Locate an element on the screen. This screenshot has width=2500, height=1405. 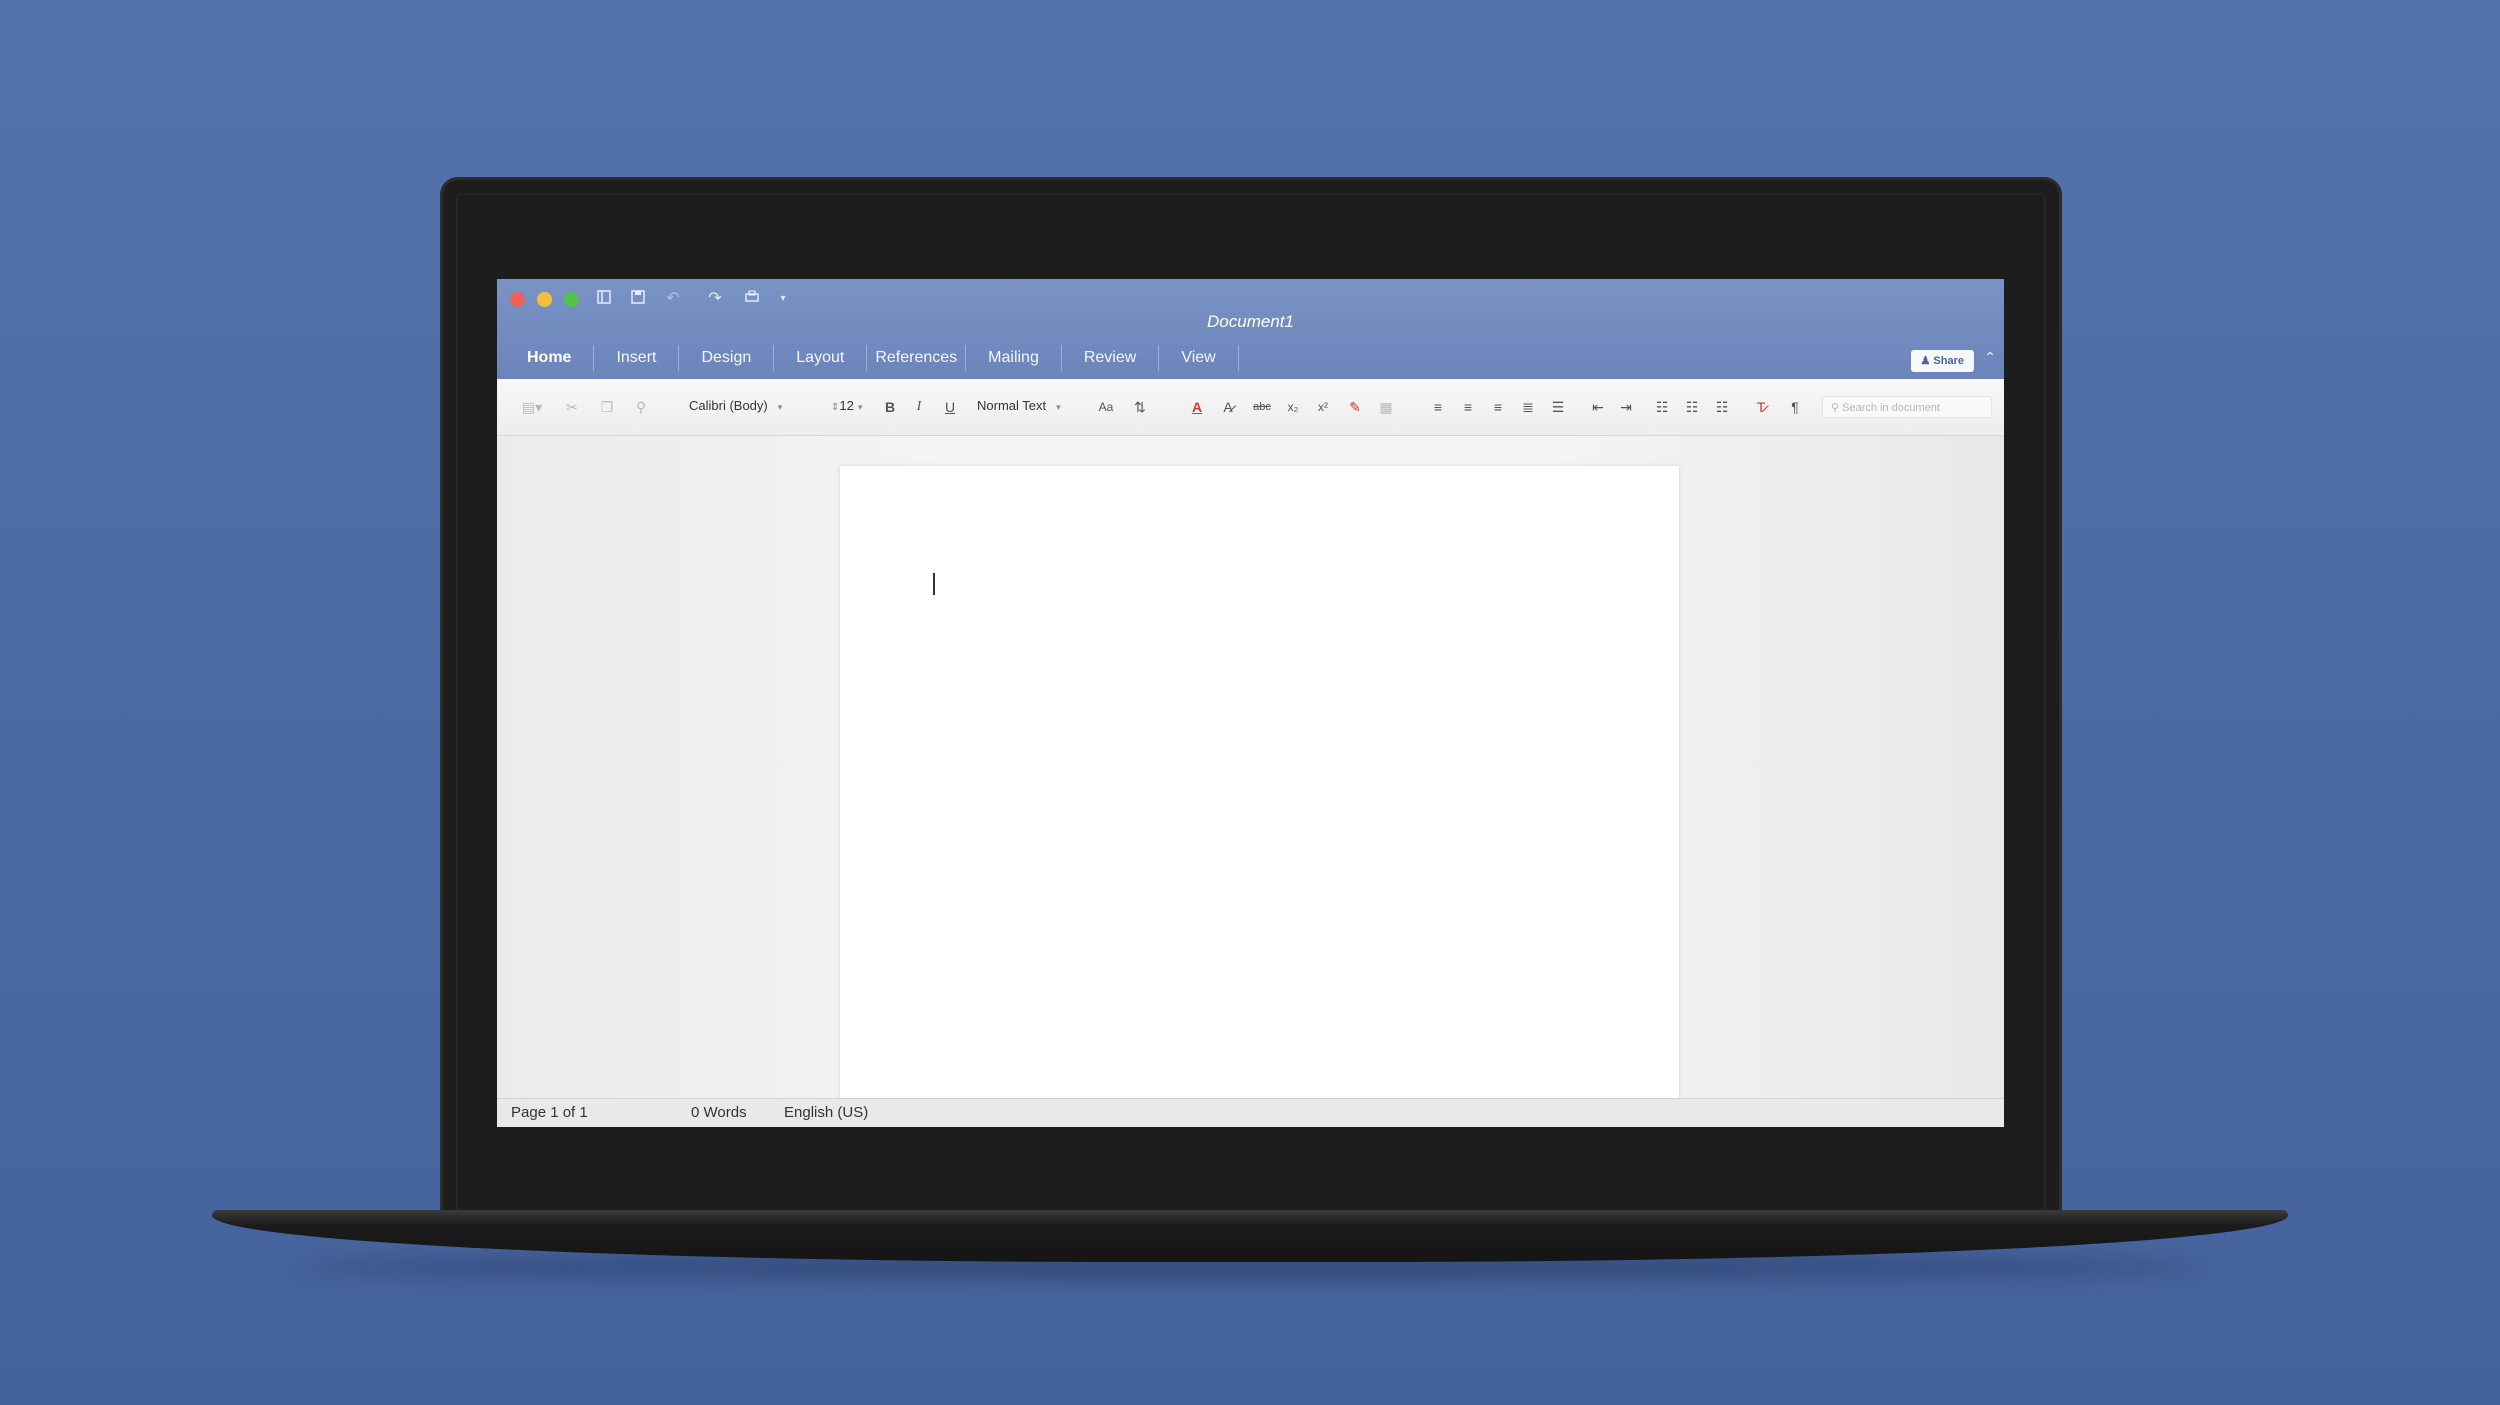
tab-view: View is located at coordinates (1199, 358).